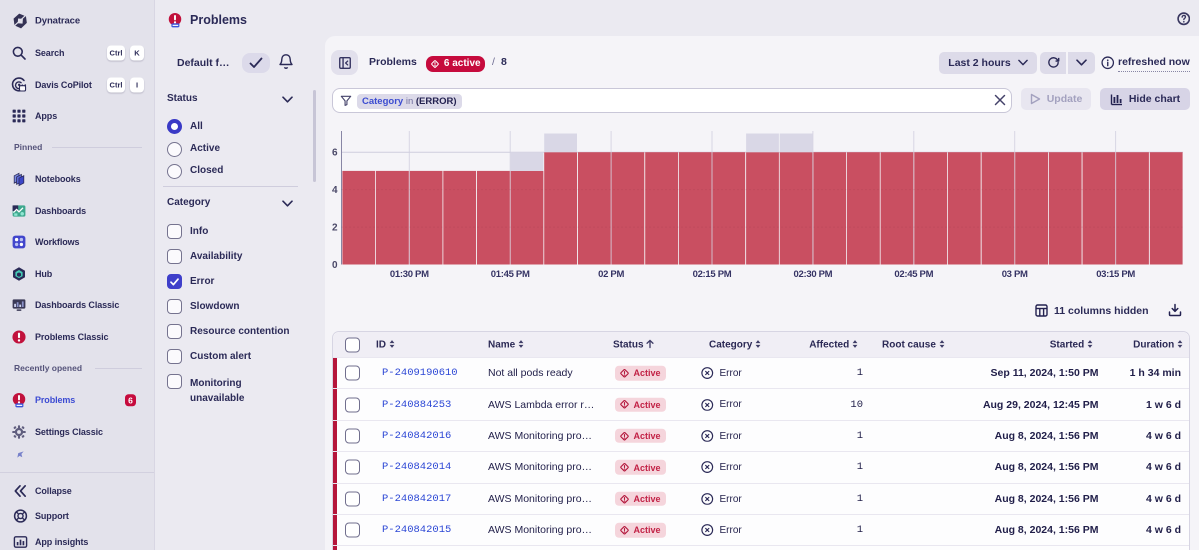 The image size is (1199, 550). I want to click on svg-text: 01:45 PM, so click(510, 274).